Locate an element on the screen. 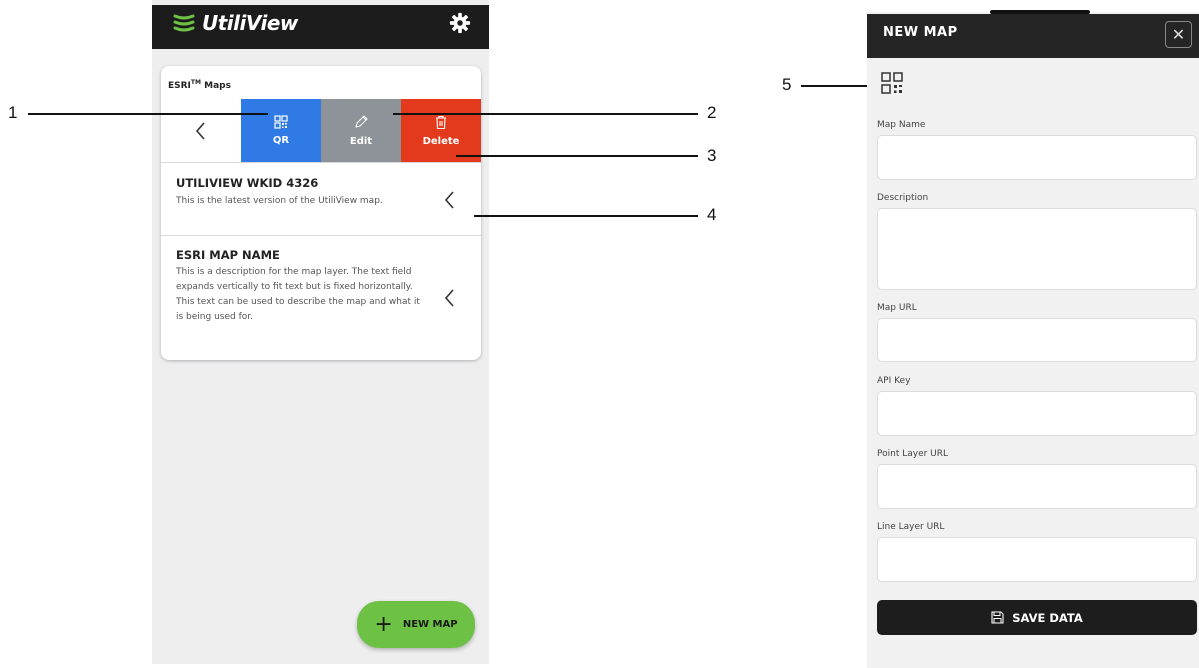  edit-button: Edit is located at coordinates (361, 130).